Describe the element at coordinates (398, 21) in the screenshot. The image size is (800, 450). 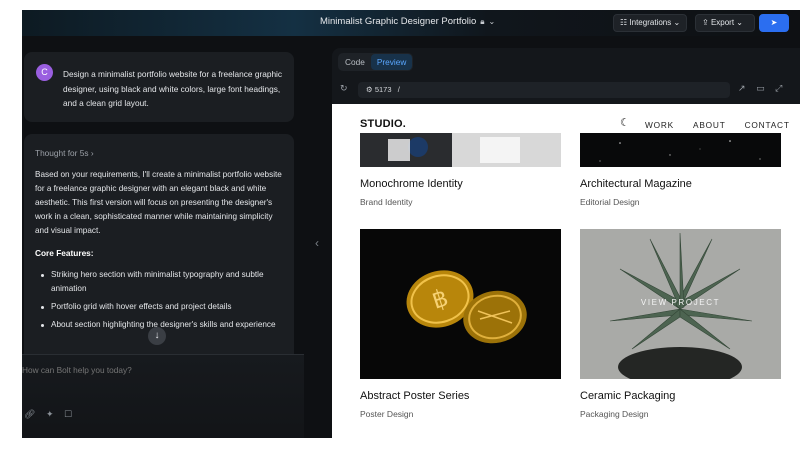
I see `project-title: Minimalist Graphic Designer Portfolio` at that location.